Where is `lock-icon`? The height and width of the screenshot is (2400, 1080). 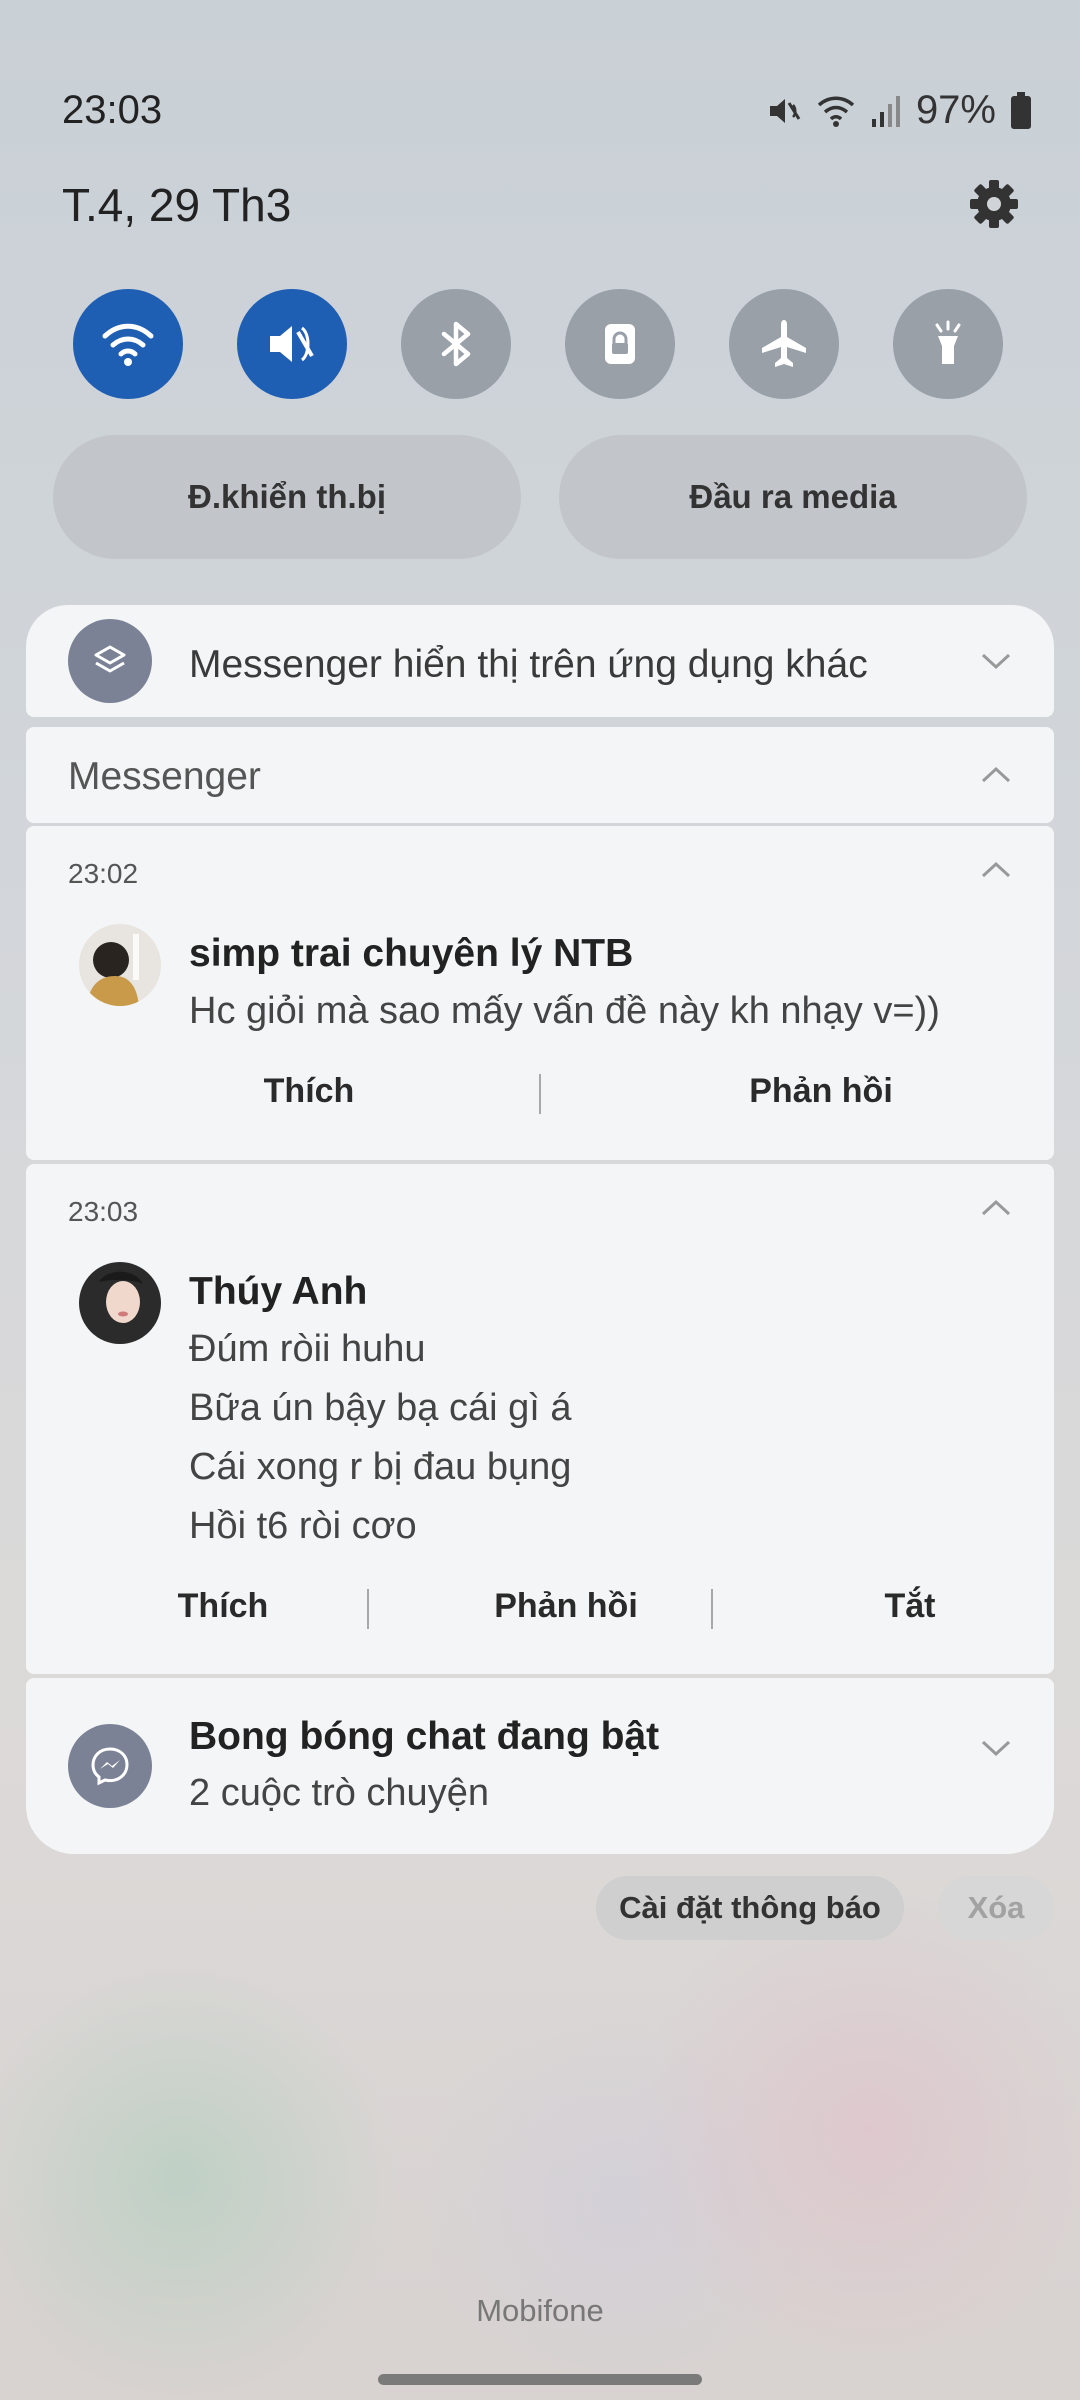 lock-icon is located at coordinates (620, 344).